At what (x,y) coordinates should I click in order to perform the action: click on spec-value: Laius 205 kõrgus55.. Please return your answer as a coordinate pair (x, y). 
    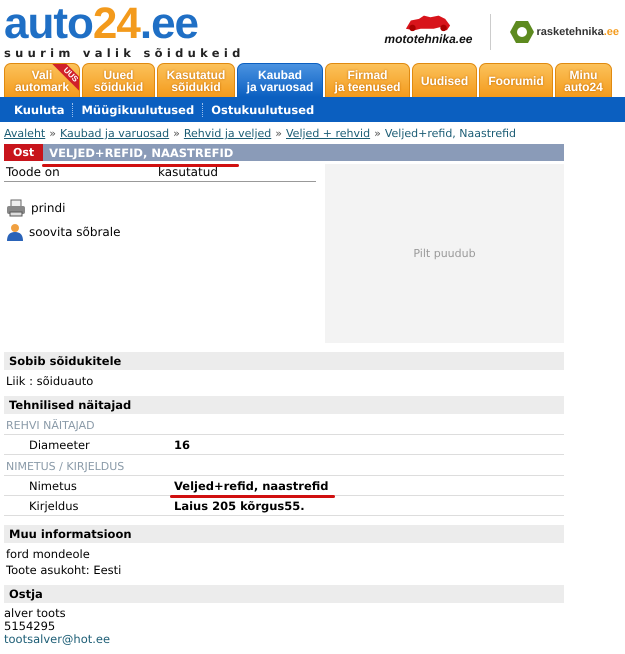
    Looking at the image, I should click on (239, 506).